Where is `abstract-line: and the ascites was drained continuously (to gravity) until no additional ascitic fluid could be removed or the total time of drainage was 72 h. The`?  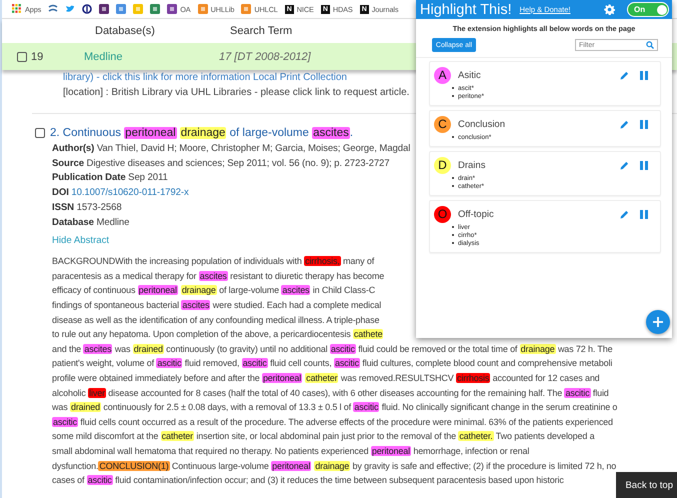
abstract-line: and the ascites was drained continuously (to gravity) until no additional ascitic fluid could be removed or the total time of drainage was 72 h. The is located at coordinates (332, 349).